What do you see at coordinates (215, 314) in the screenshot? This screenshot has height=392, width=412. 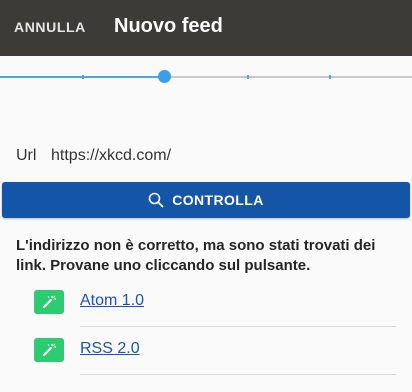 I see `list-item: Atom 1.0` at bounding box center [215, 314].